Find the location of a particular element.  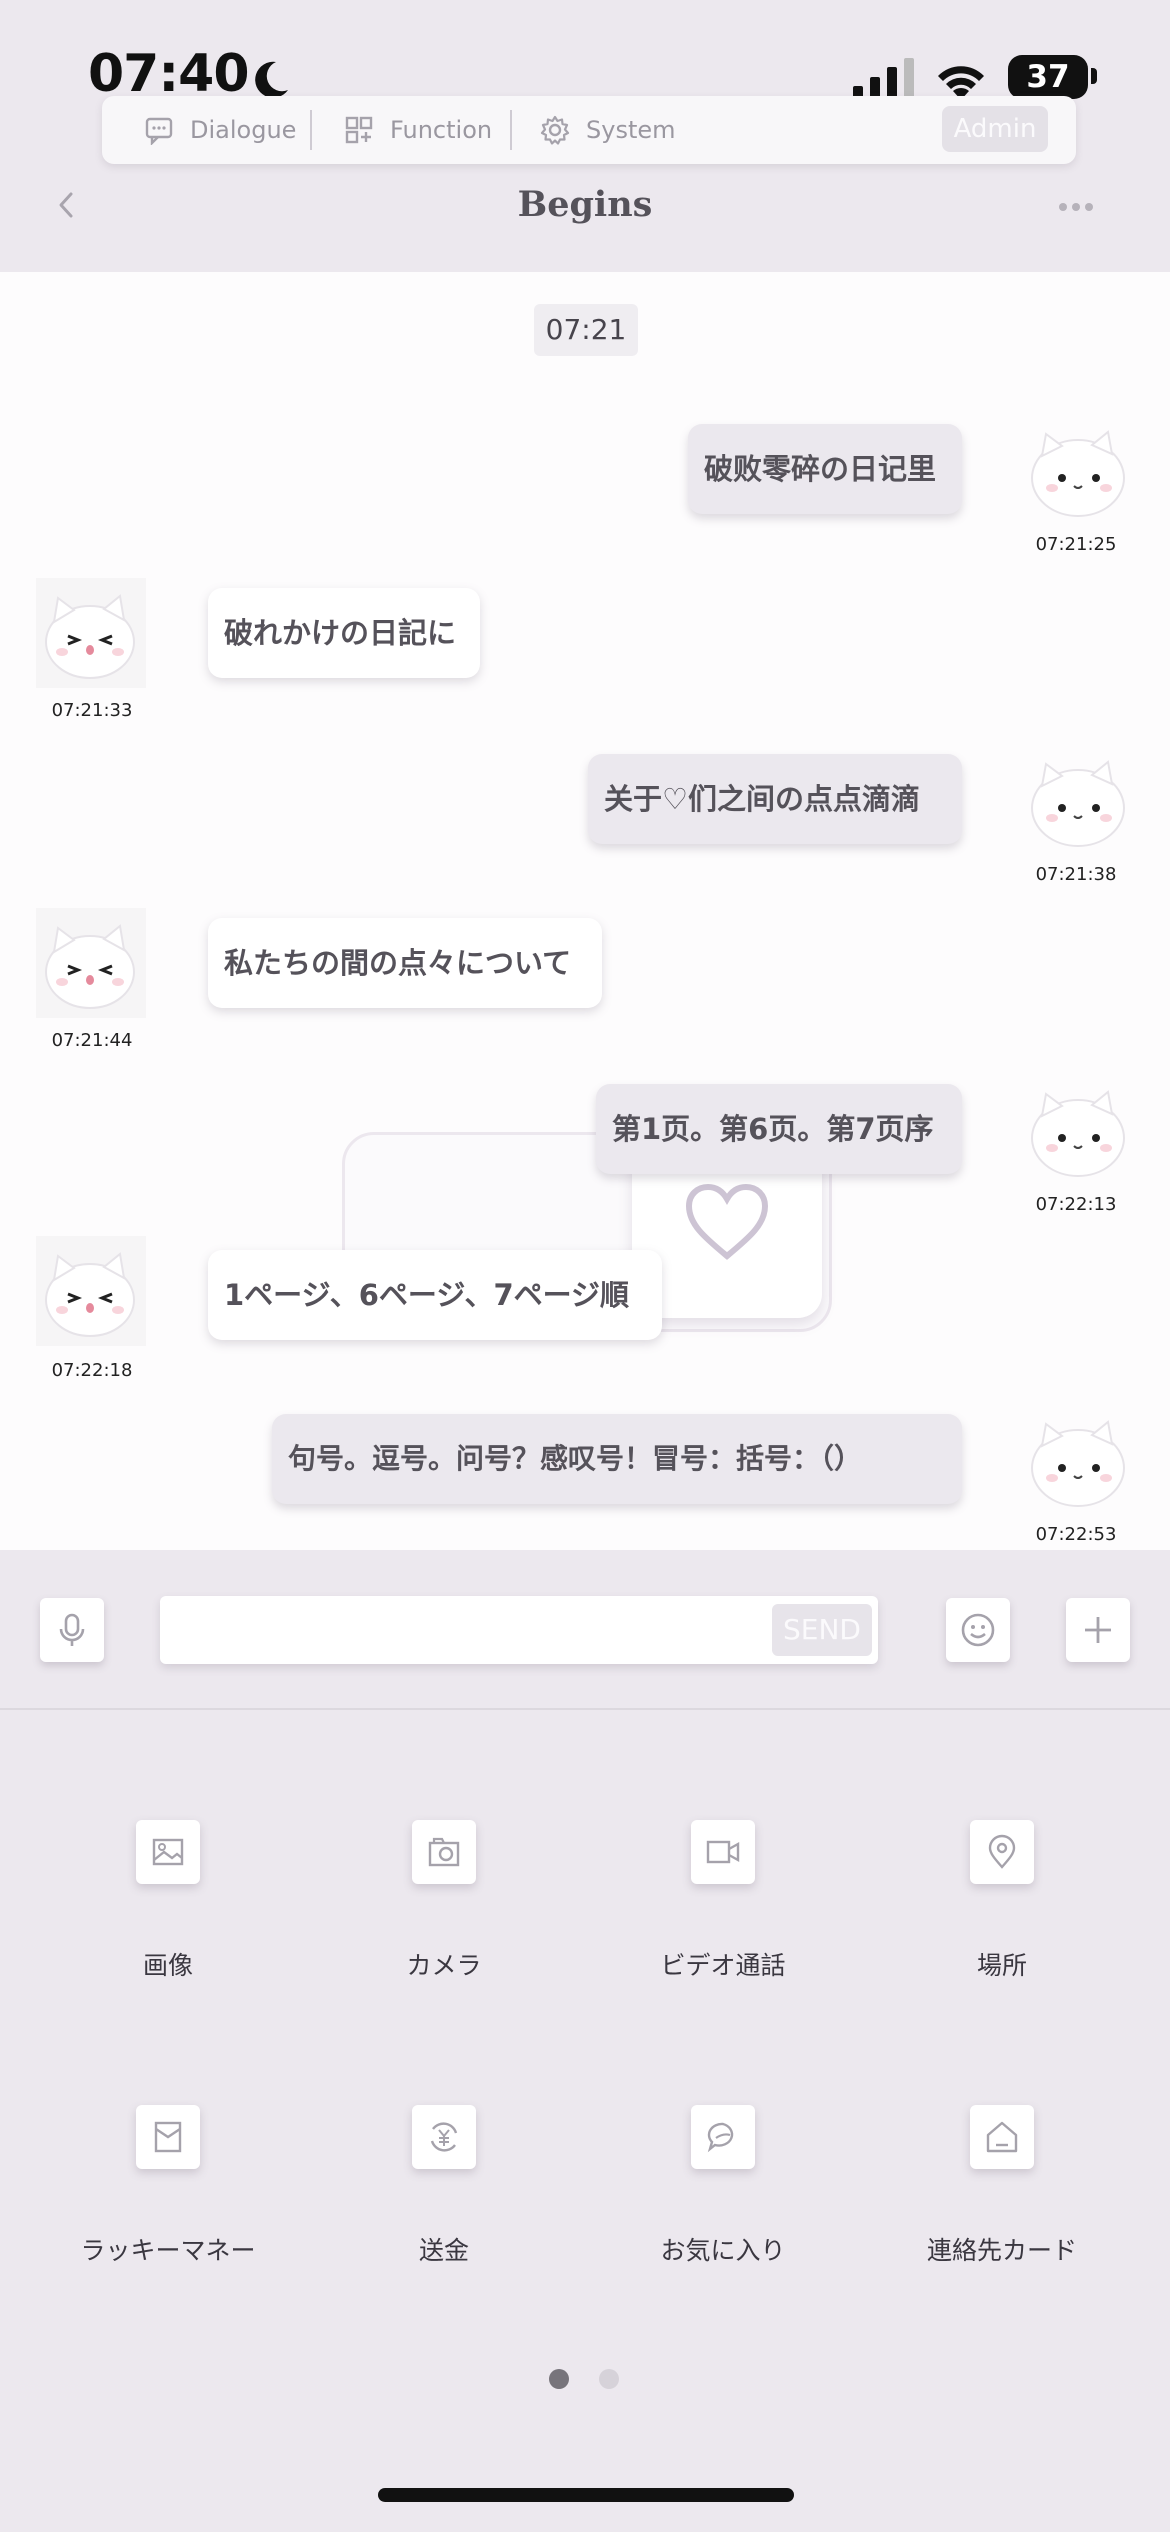

voice-button is located at coordinates (72, 1630).